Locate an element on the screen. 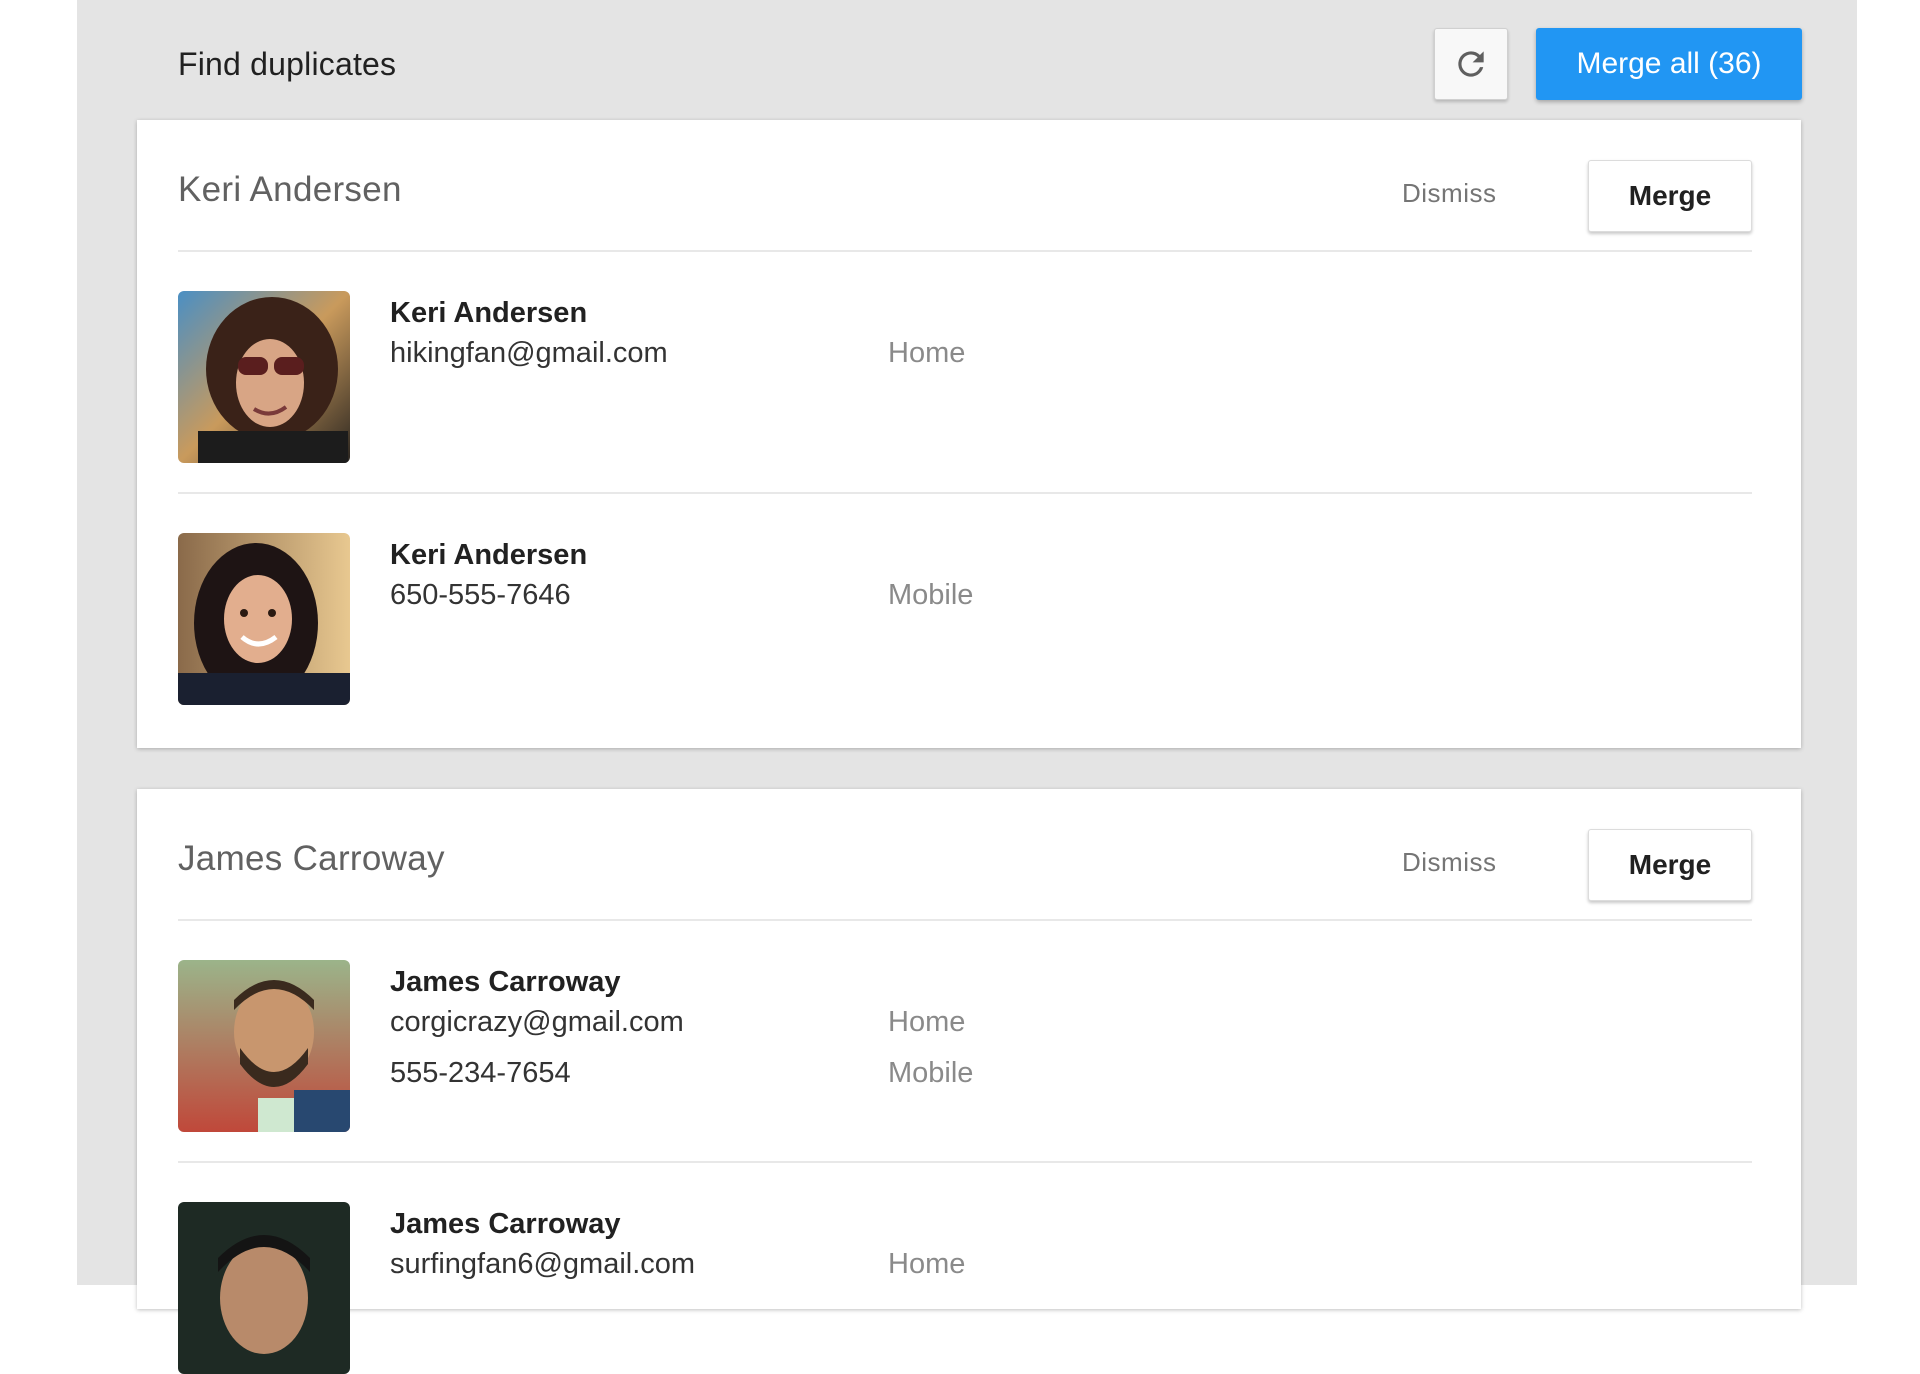 The width and height of the screenshot is (1920, 1374). contact-email: hikingfan@gmail.com is located at coordinates (529, 353).